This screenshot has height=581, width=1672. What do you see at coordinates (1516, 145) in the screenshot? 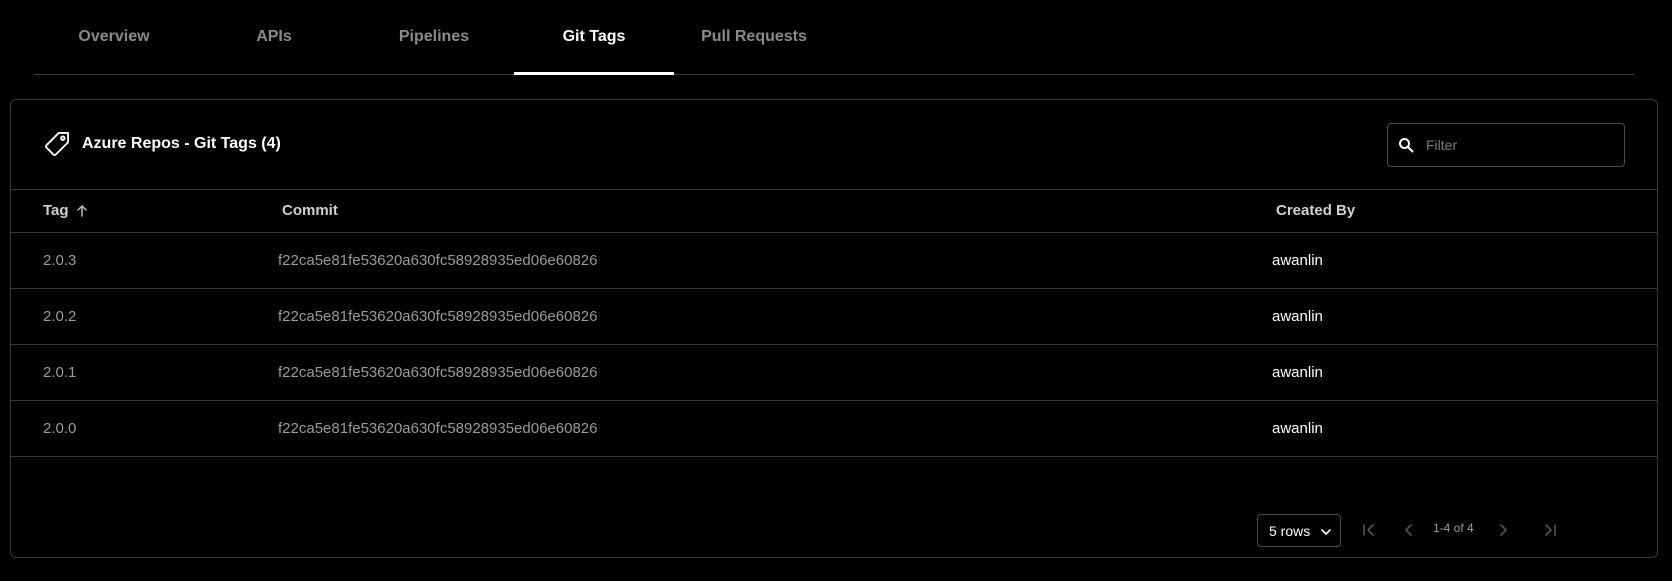
I see `filter-input` at bounding box center [1516, 145].